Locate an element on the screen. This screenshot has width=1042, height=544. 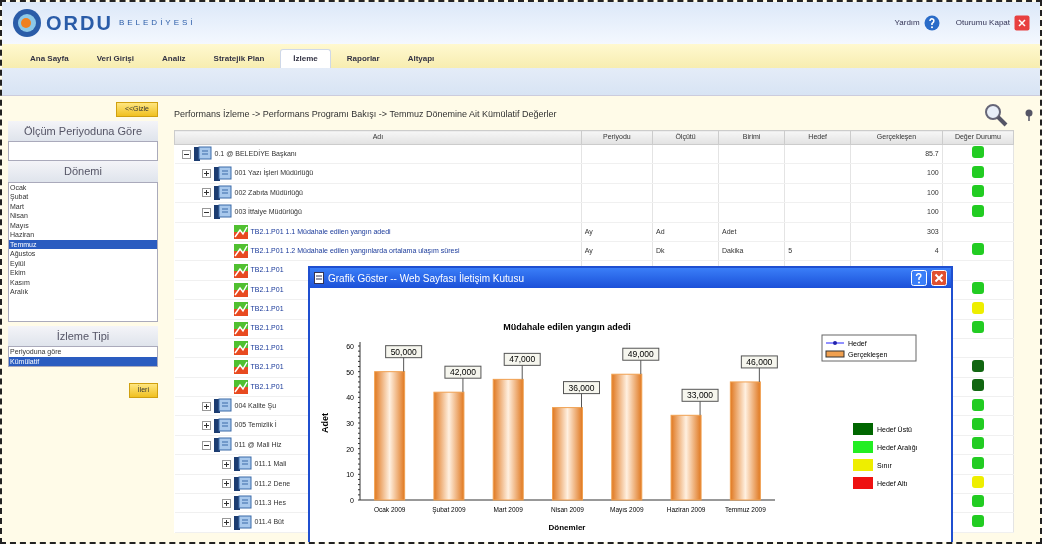
menu-tab: Stratejik Plan is located at coordinates (239, 59).